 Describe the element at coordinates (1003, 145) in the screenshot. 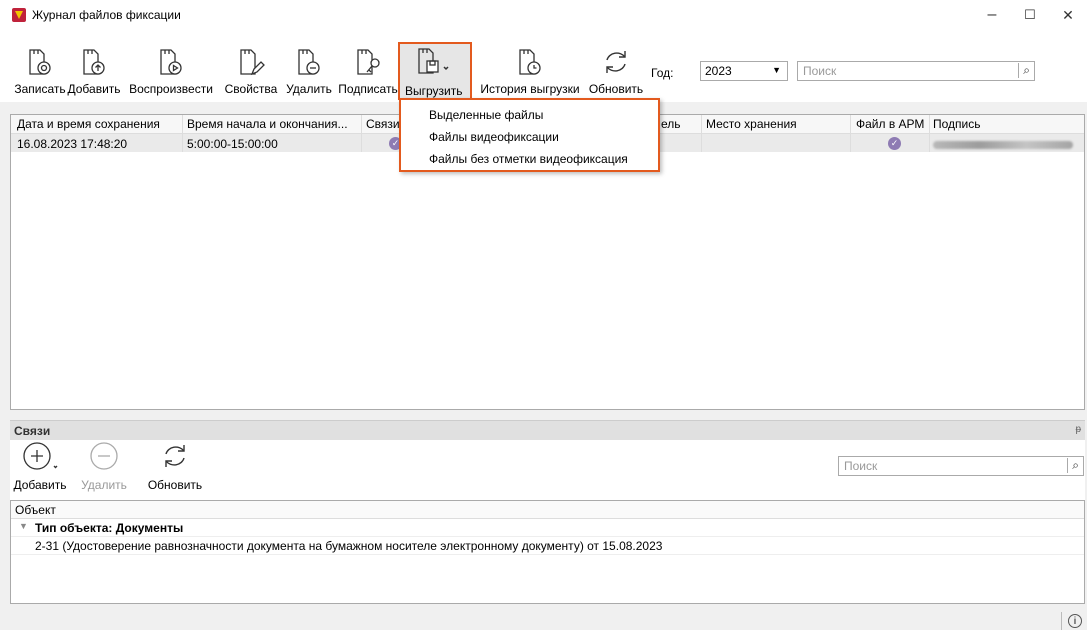

I see `signature-blurred` at that location.